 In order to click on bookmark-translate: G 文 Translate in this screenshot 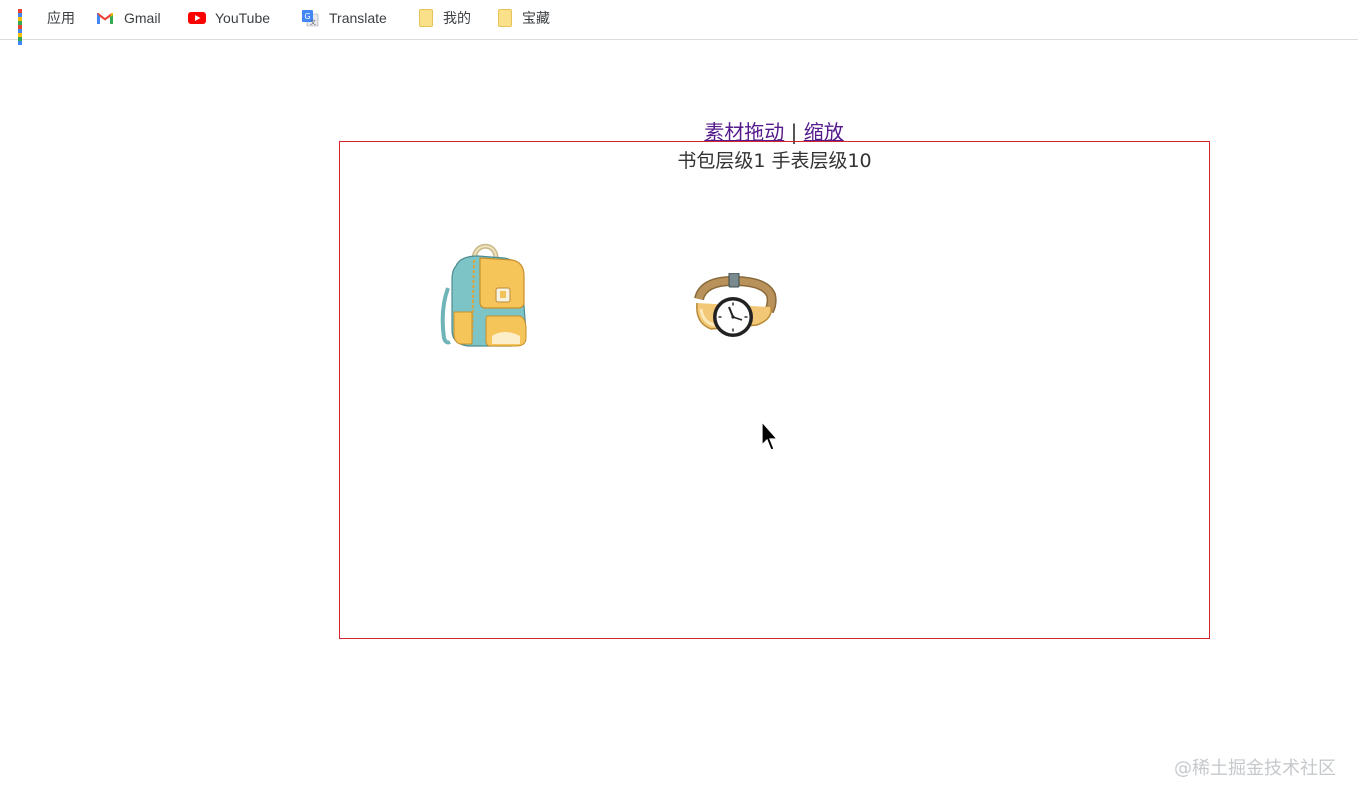, I will do `click(344, 18)`.